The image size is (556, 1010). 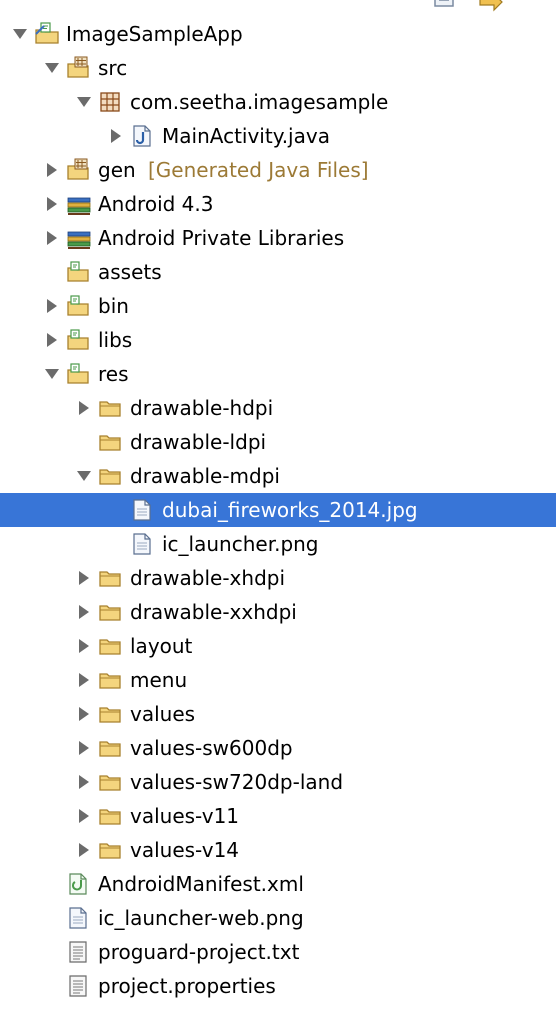 What do you see at coordinates (278, 714) in the screenshot?
I see `tree-item-values: values` at bounding box center [278, 714].